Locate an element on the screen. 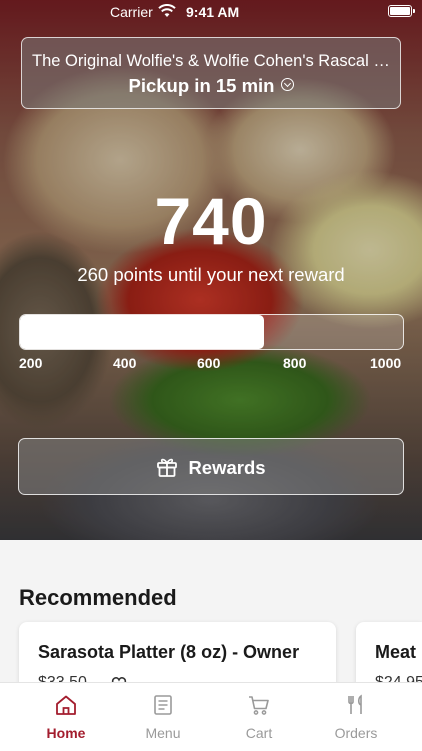 Image resolution: width=422 pixels, height=751 pixels. cart-icon is located at coordinates (259, 705).